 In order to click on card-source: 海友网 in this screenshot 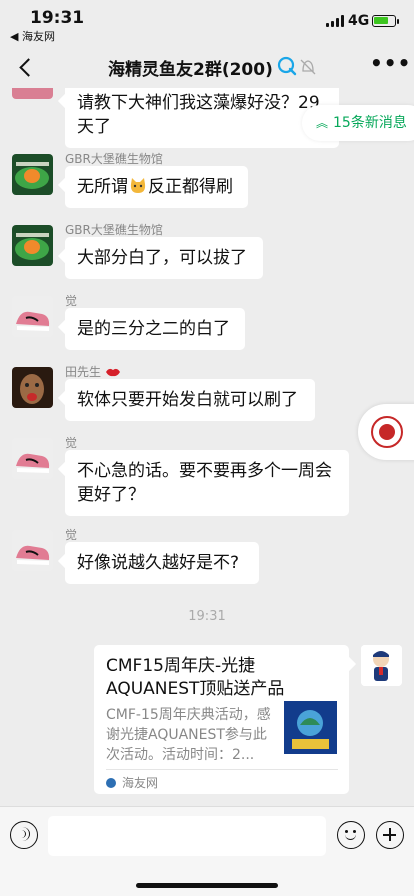, I will do `click(140, 783)`.